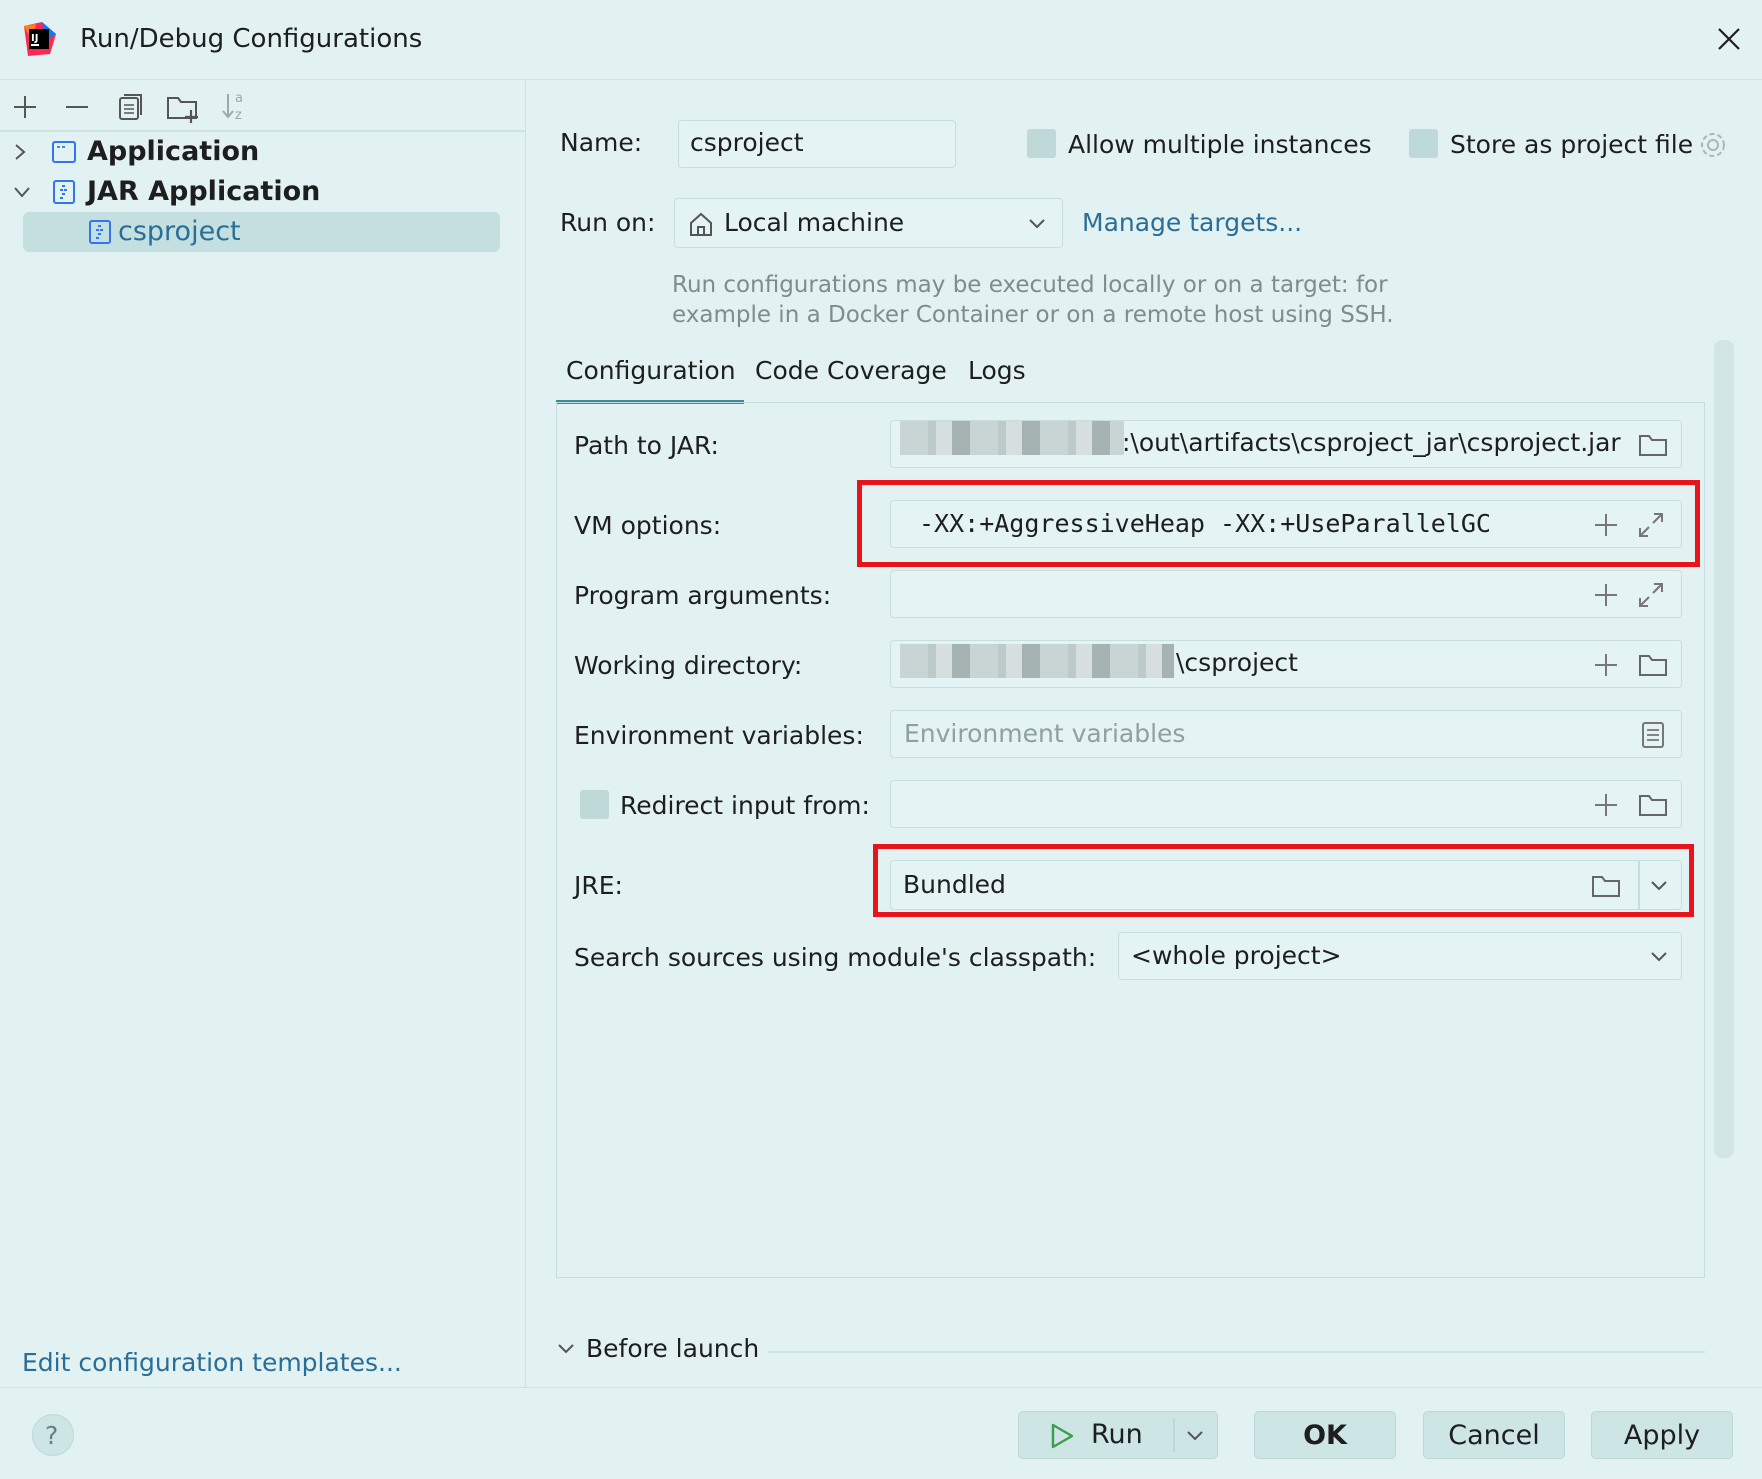  I want to click on remove-icon, so click(77, 107).